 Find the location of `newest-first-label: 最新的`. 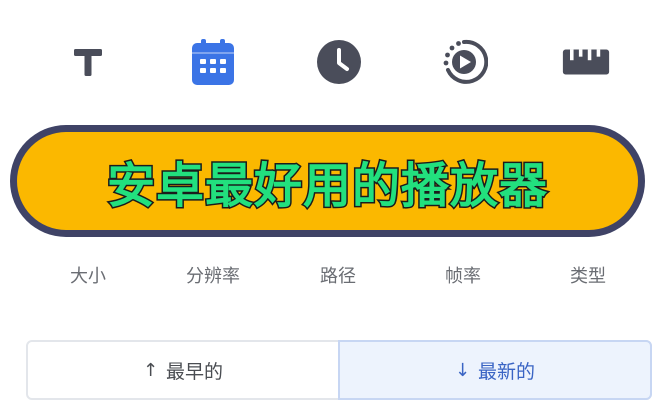

newest-first-label: 最新的 is located at coordinates (507, 371).